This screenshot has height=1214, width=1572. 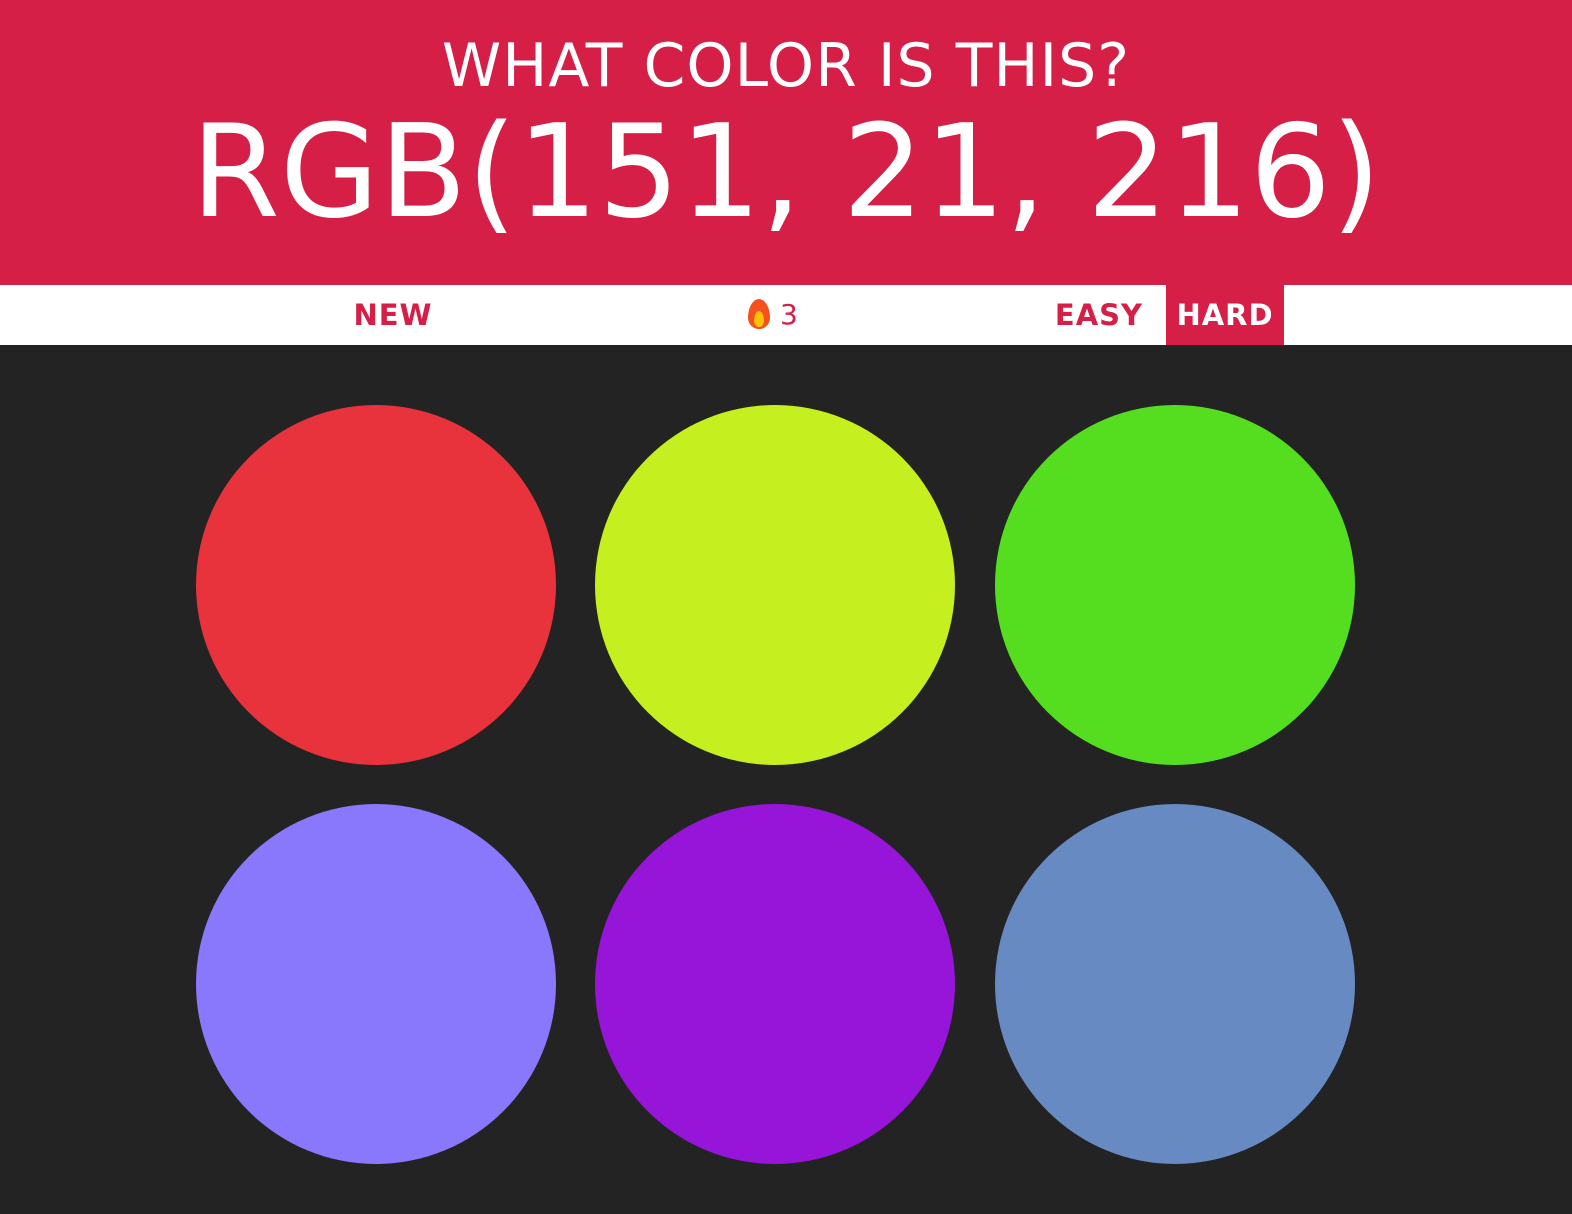 I want to click on question-title: WHAT COLOR IS THIS?, so click(x=786, y=66).